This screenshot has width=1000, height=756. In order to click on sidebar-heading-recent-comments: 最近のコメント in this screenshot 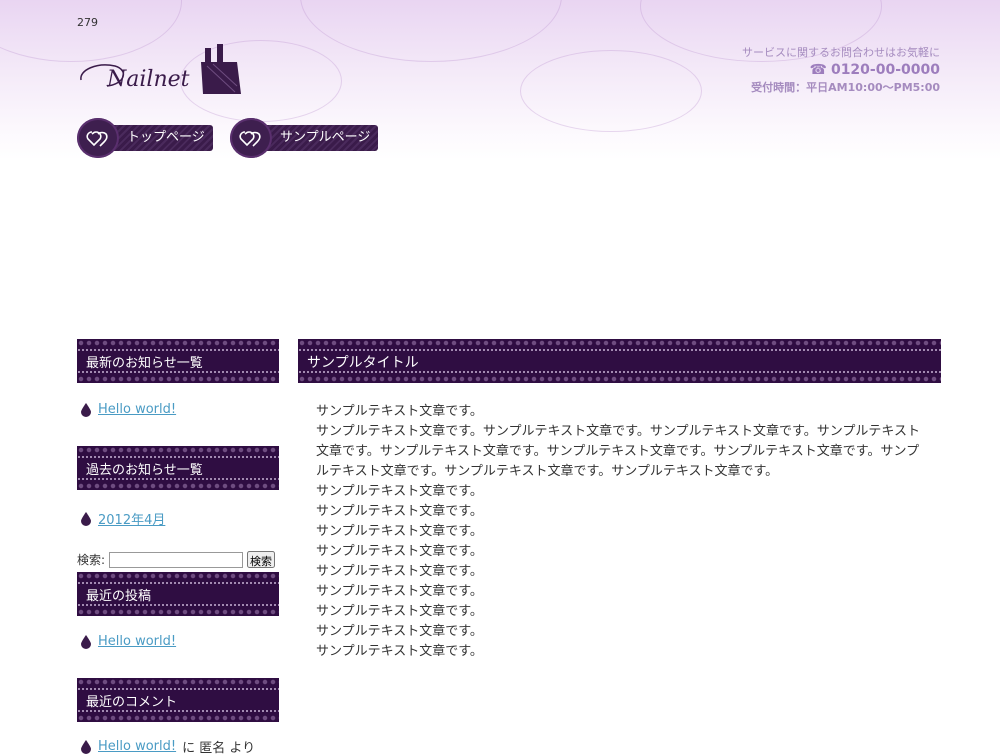, I will do `click(178, 700)`.